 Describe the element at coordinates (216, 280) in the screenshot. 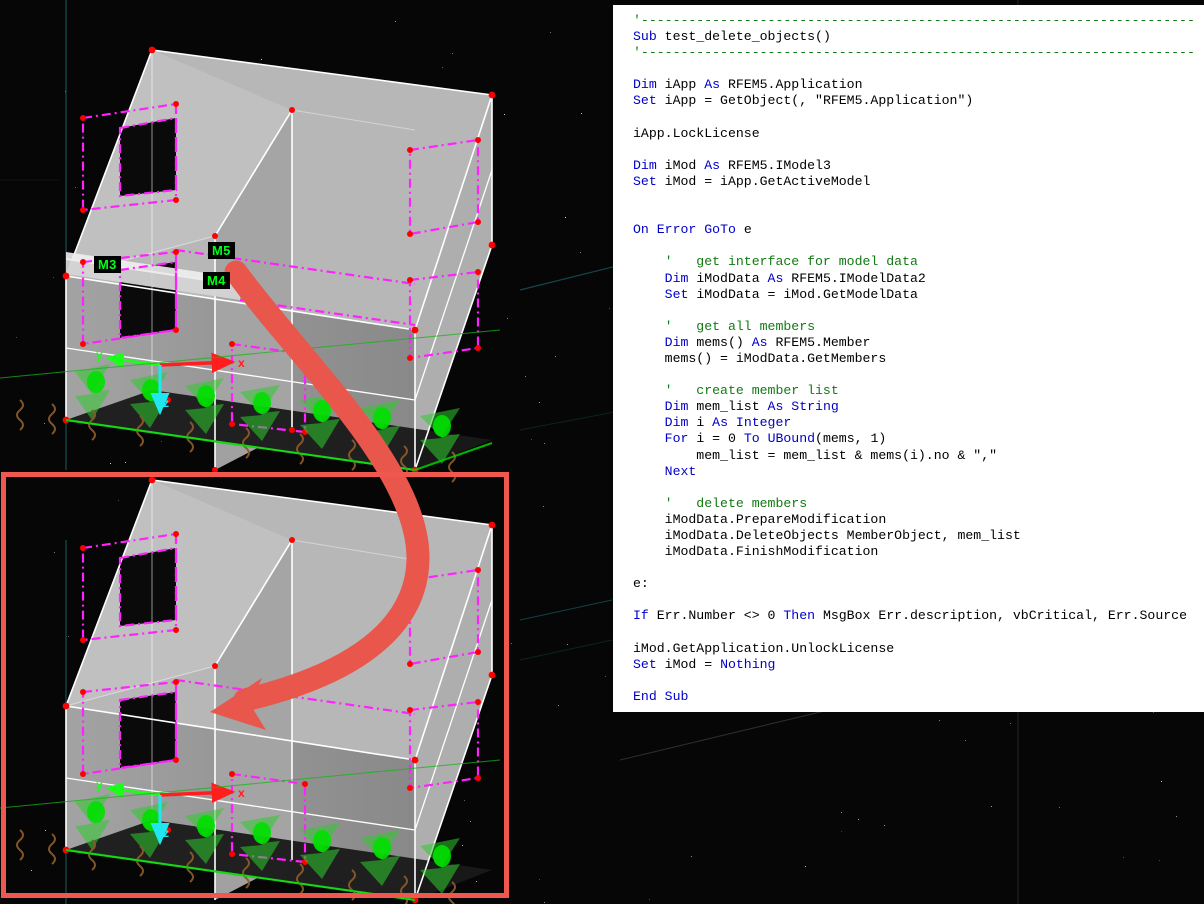

I see `member-tag-m4: M4` at that location.